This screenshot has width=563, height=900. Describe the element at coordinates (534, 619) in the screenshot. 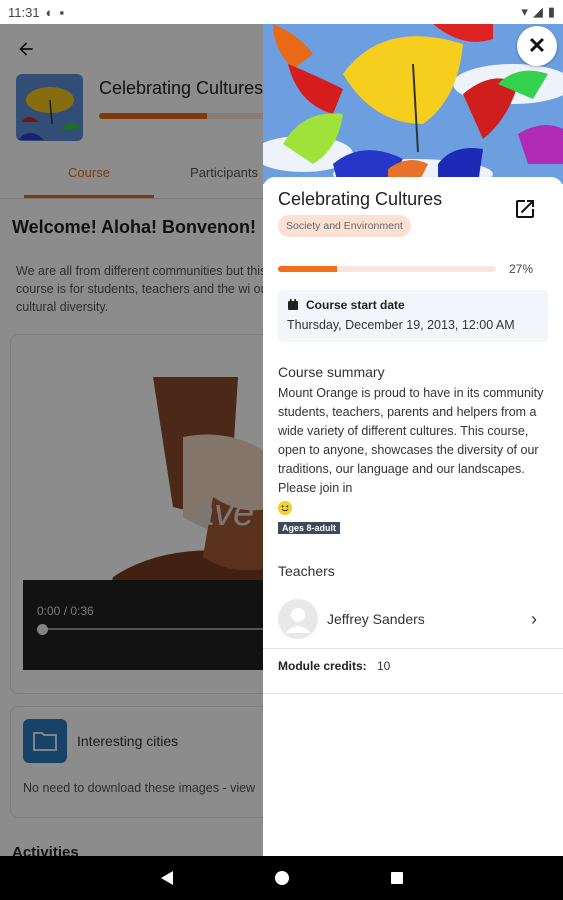

I see `chevron-right-icon: ›` at that location.